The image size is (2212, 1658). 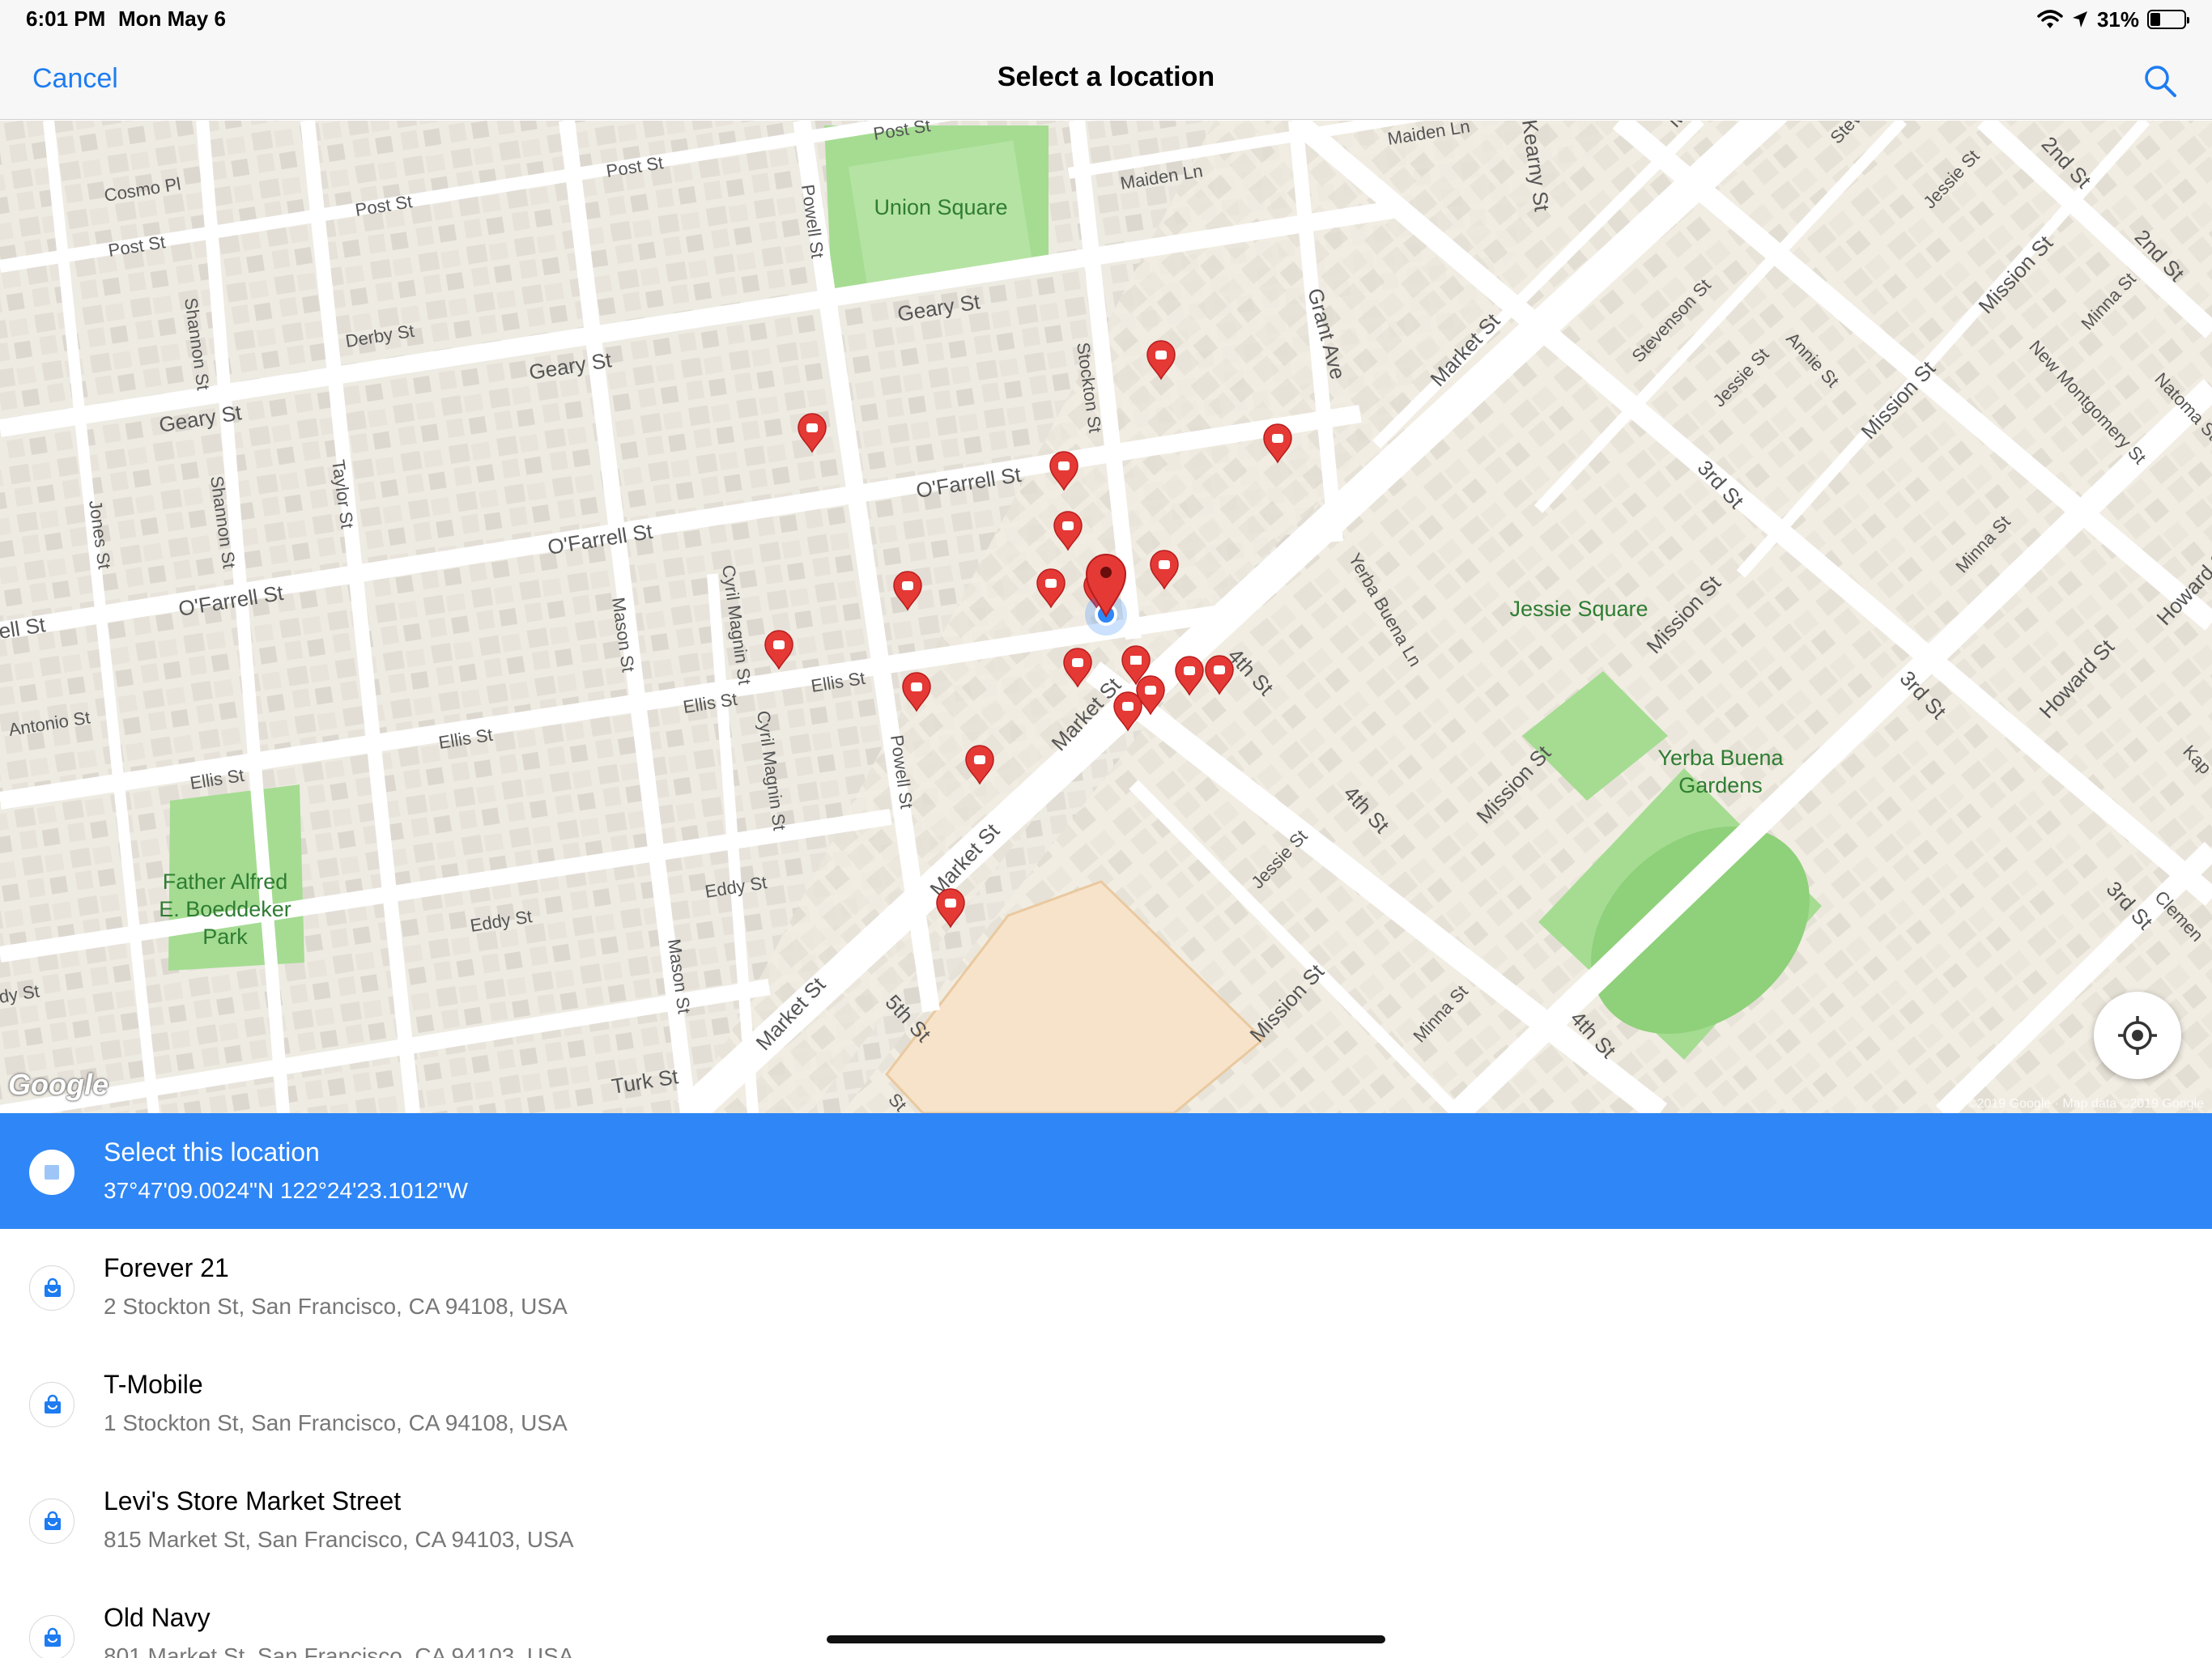 I want to click on status-icons: 31%, so click(x=2113, y=19).